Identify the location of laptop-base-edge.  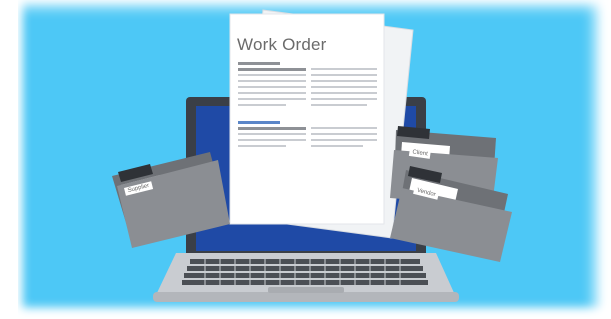
(306, 297).